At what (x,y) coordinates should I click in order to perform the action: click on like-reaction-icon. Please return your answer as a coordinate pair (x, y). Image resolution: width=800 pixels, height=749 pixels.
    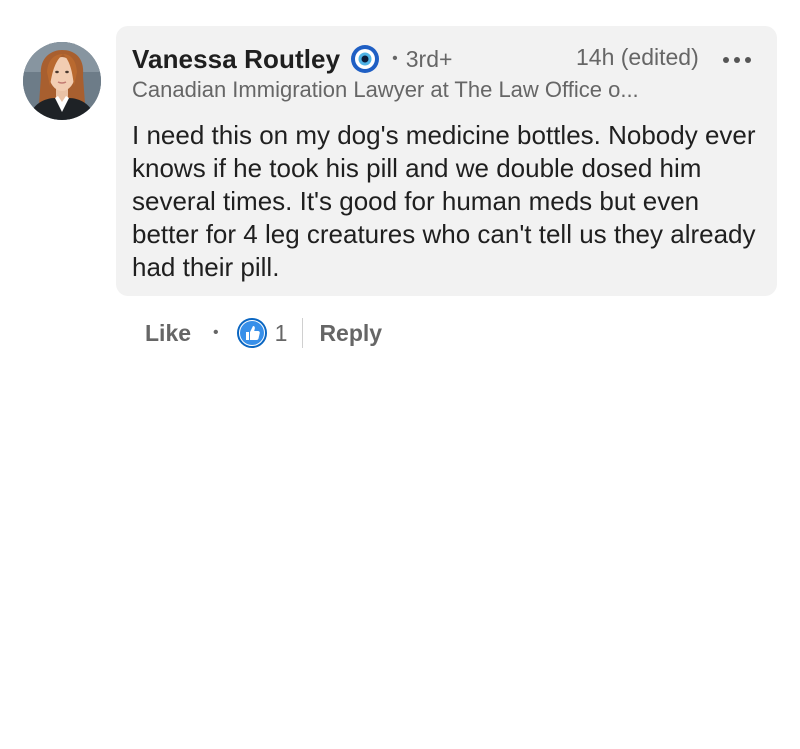
    Looking at the image, I should click on (251, 333).